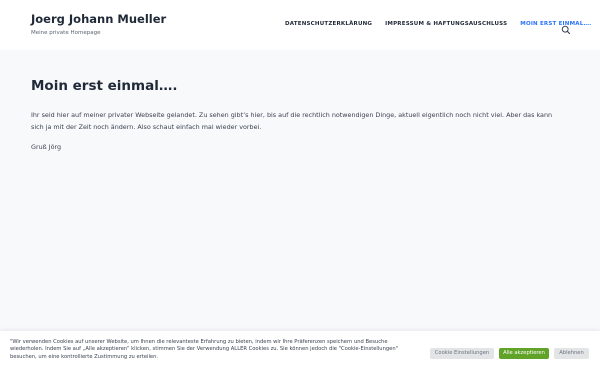  What do you see at coordinates (104, 86) in the screenshot?
I see `page-title: Moin erst einmal….` at bounding box center [104, 86].